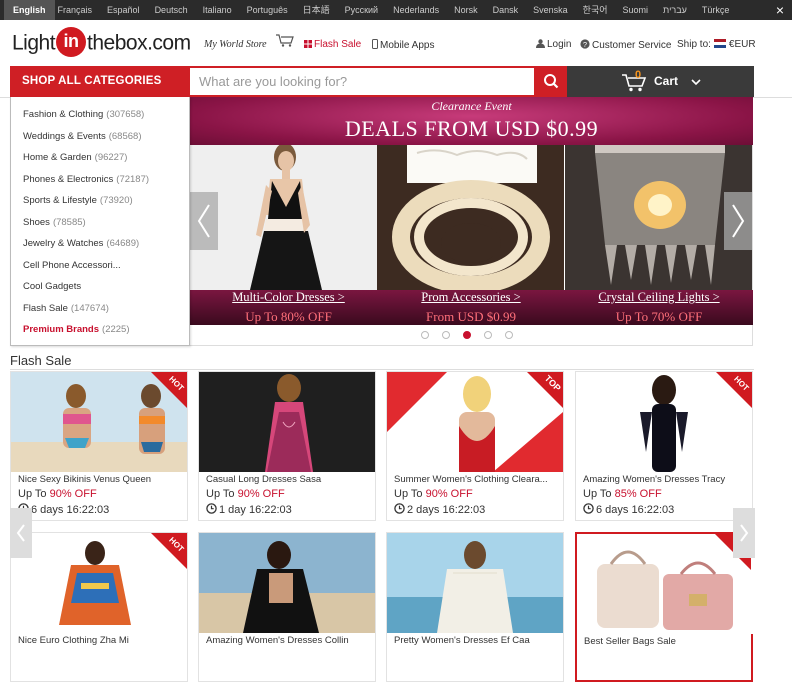 The width and height of the screenshot is (792, 682). What do you see at coordinates (321, 10) in the screenshot?
I see `lang-japanese: 日本語` at bounding box center [321, 10].